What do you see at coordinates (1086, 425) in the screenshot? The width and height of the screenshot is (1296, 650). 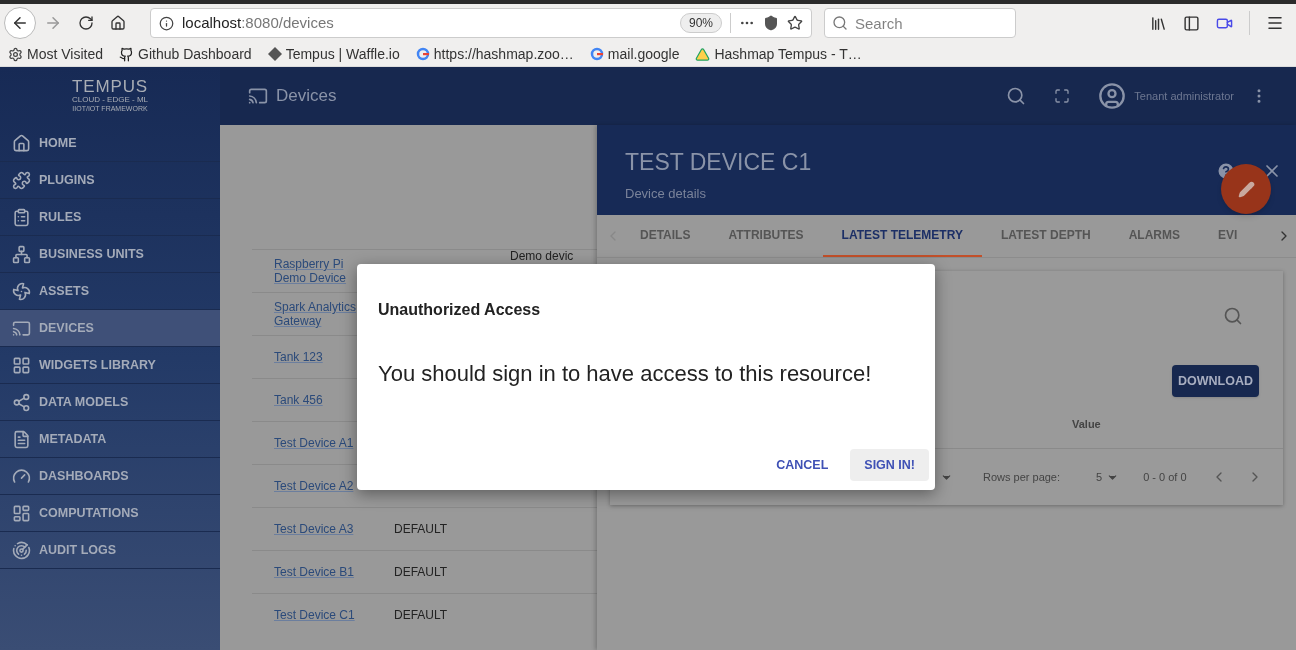 I see `column-header: Value` at bounding box center [1086, 425].